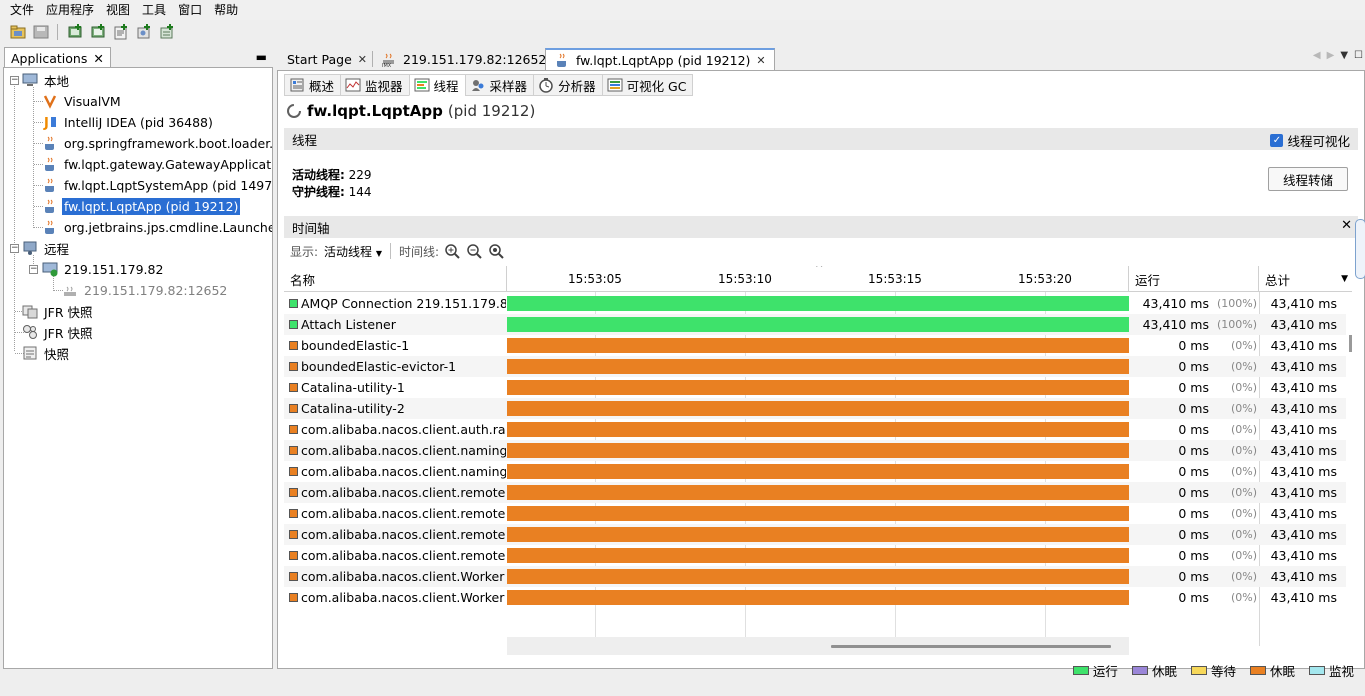  What do you see at coordinates (46, 353) in the screenshot?
I see `tree-node-snapshots: 快照` at bounding box center [46, 353].